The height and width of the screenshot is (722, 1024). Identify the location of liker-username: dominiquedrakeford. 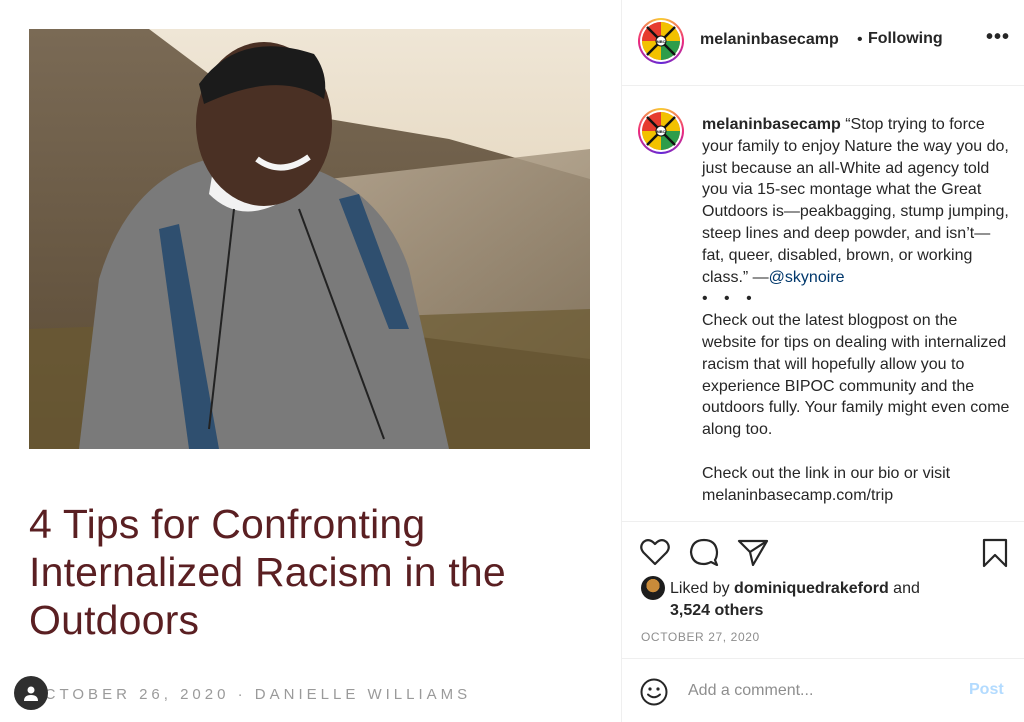
(811, 588).